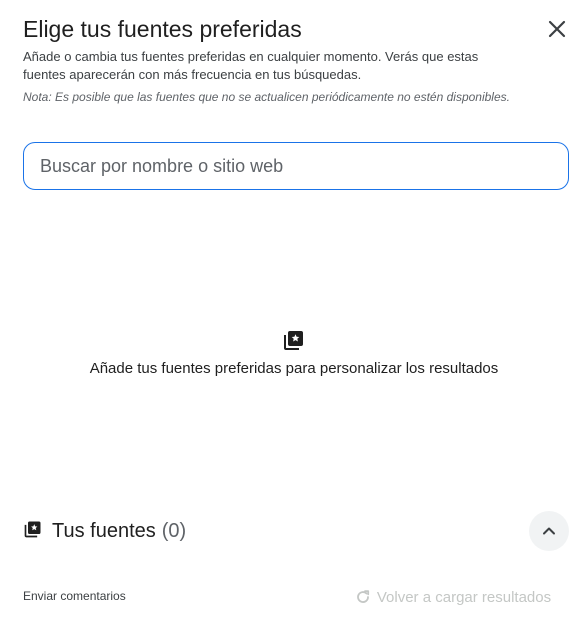 Image resolution: width=588 pixels, height=635 pixels. What do you see at coordinates (162, 29) in the screenshot?
I see `dialog-title: Elige tus fuentes preferidas` at bounding box center [162, 29].